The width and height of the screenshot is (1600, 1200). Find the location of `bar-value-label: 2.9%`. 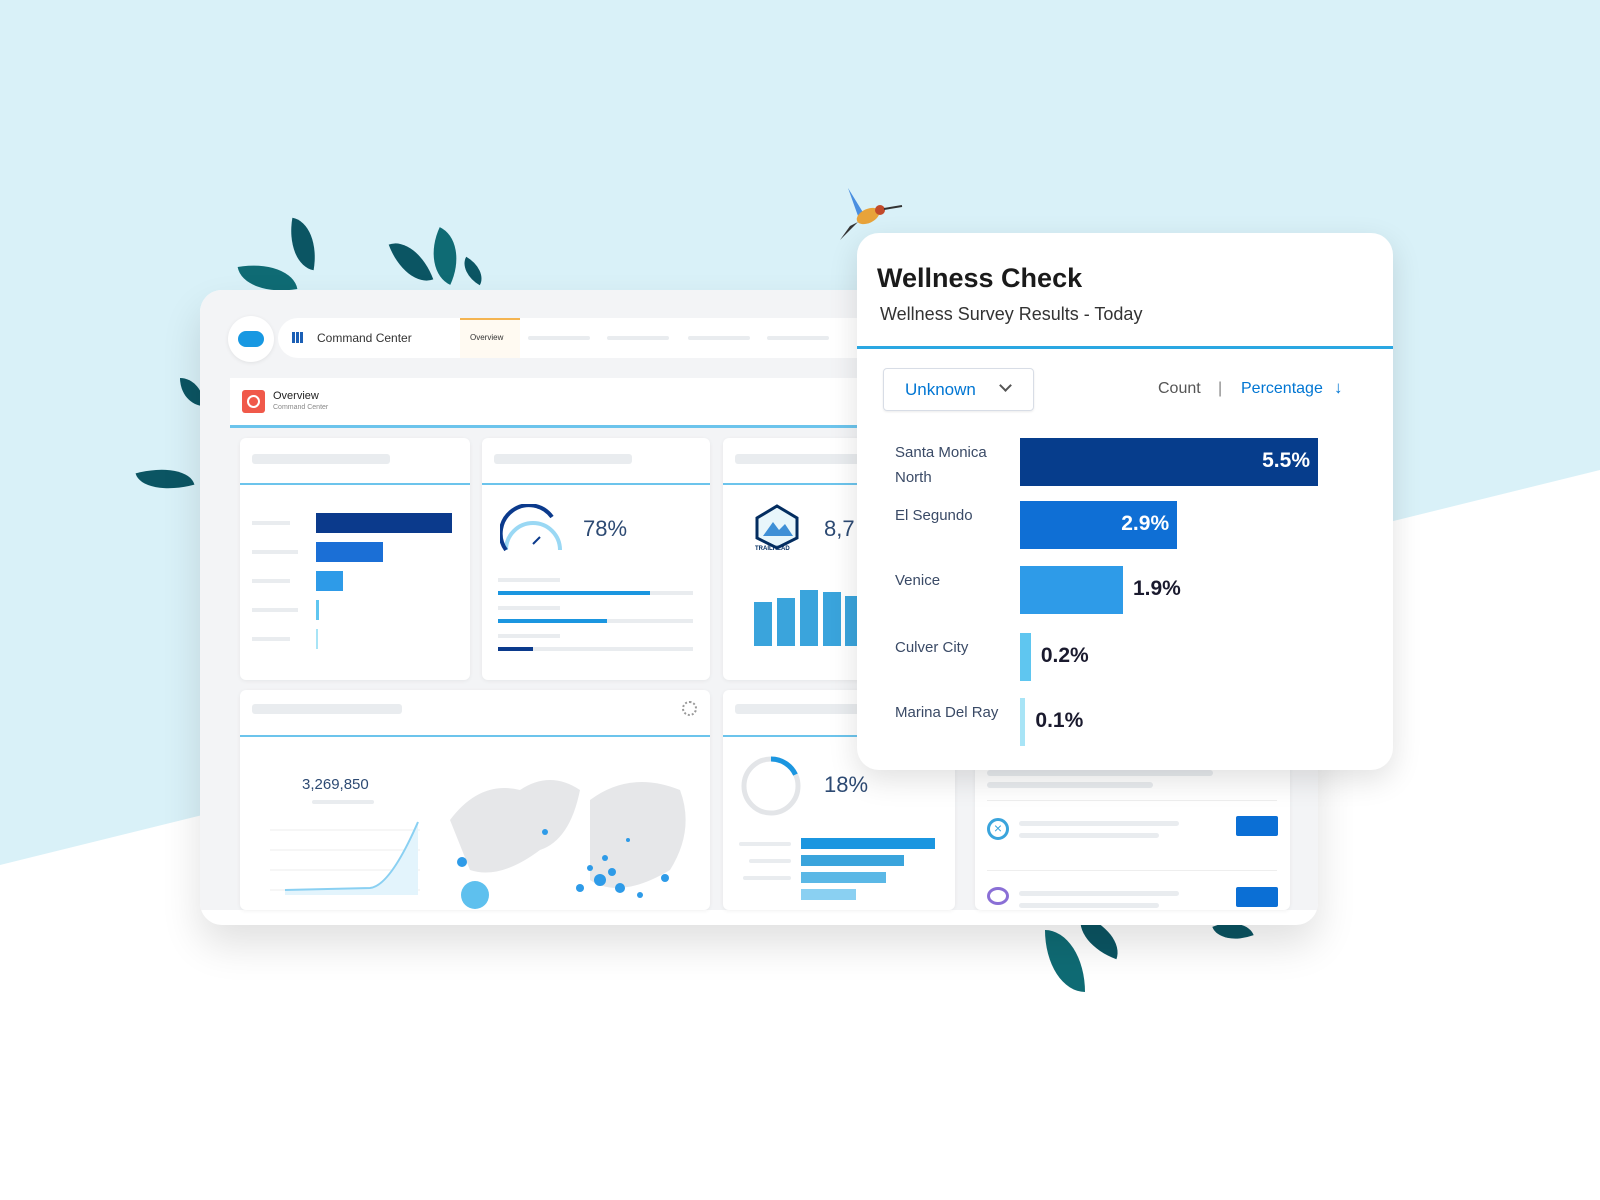

bar-value-label: 2.9% is located at coordinates (1145, 523).